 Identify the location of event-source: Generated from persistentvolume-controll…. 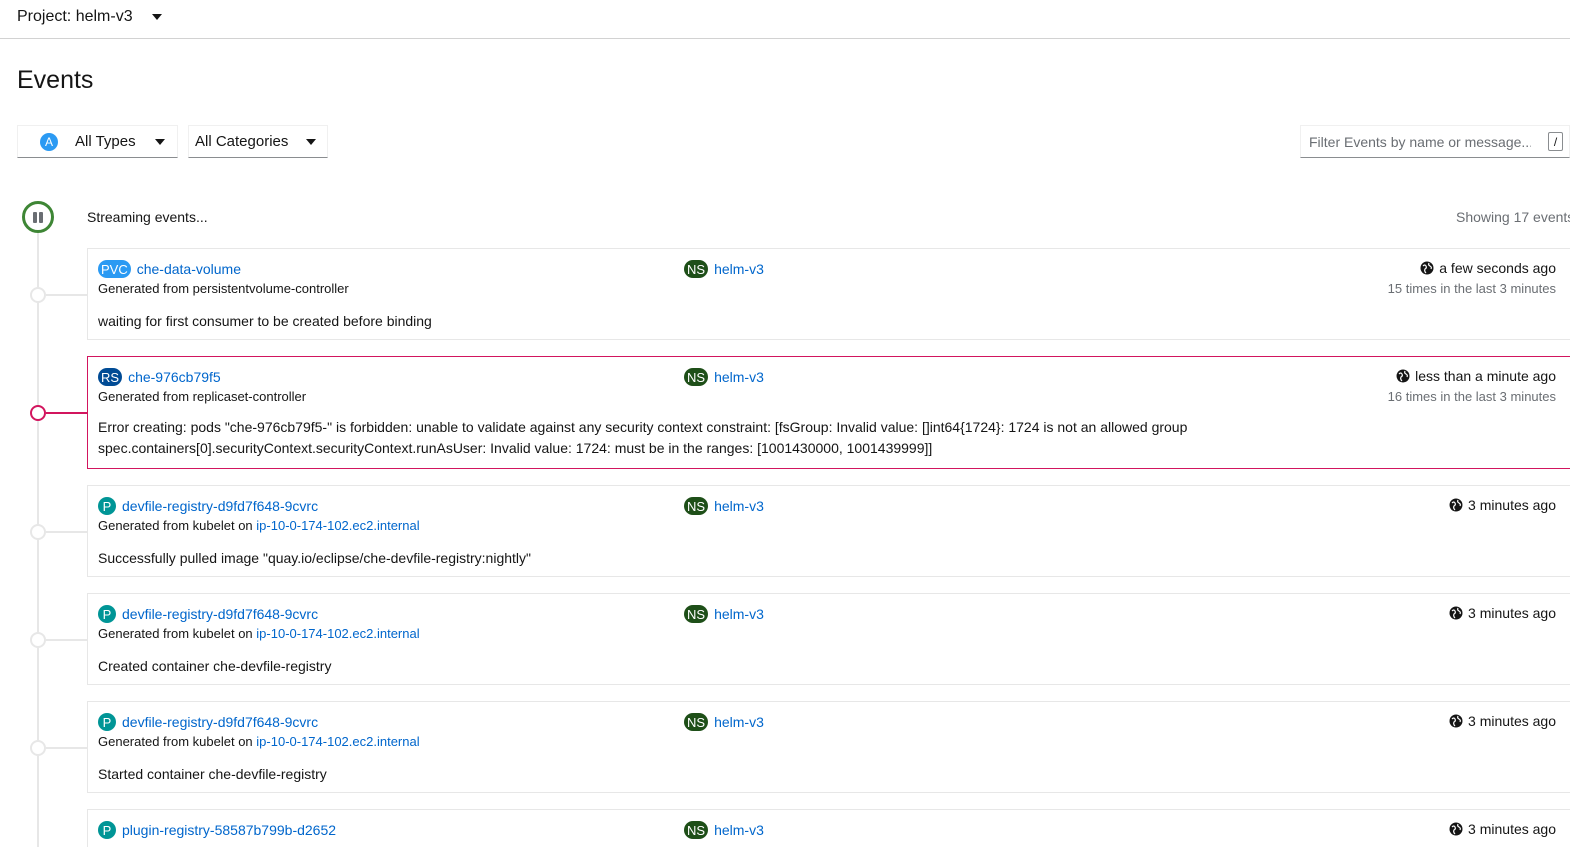
(223, 288).